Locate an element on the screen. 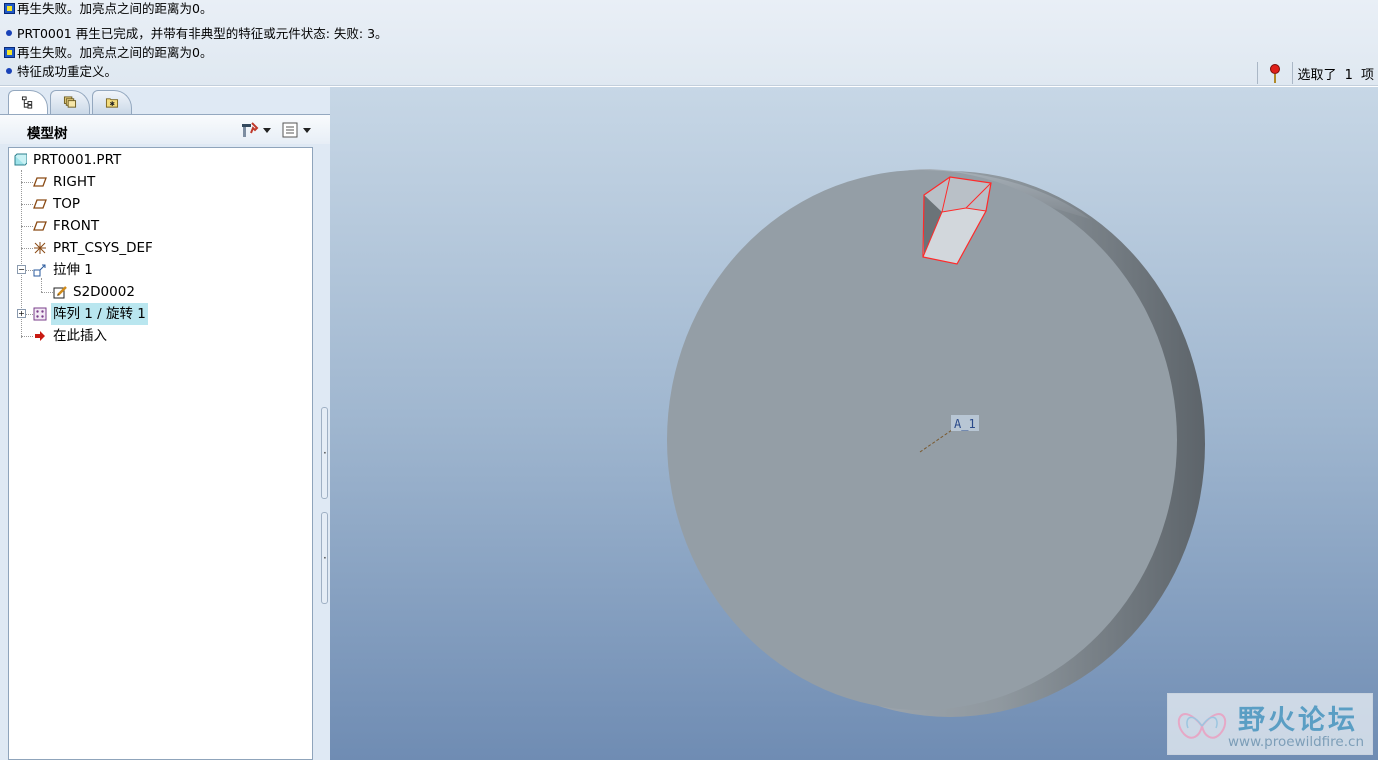 This screenshot has width=1378, height=760. tree-item-top: TOP is located at coordinates (57, 204).